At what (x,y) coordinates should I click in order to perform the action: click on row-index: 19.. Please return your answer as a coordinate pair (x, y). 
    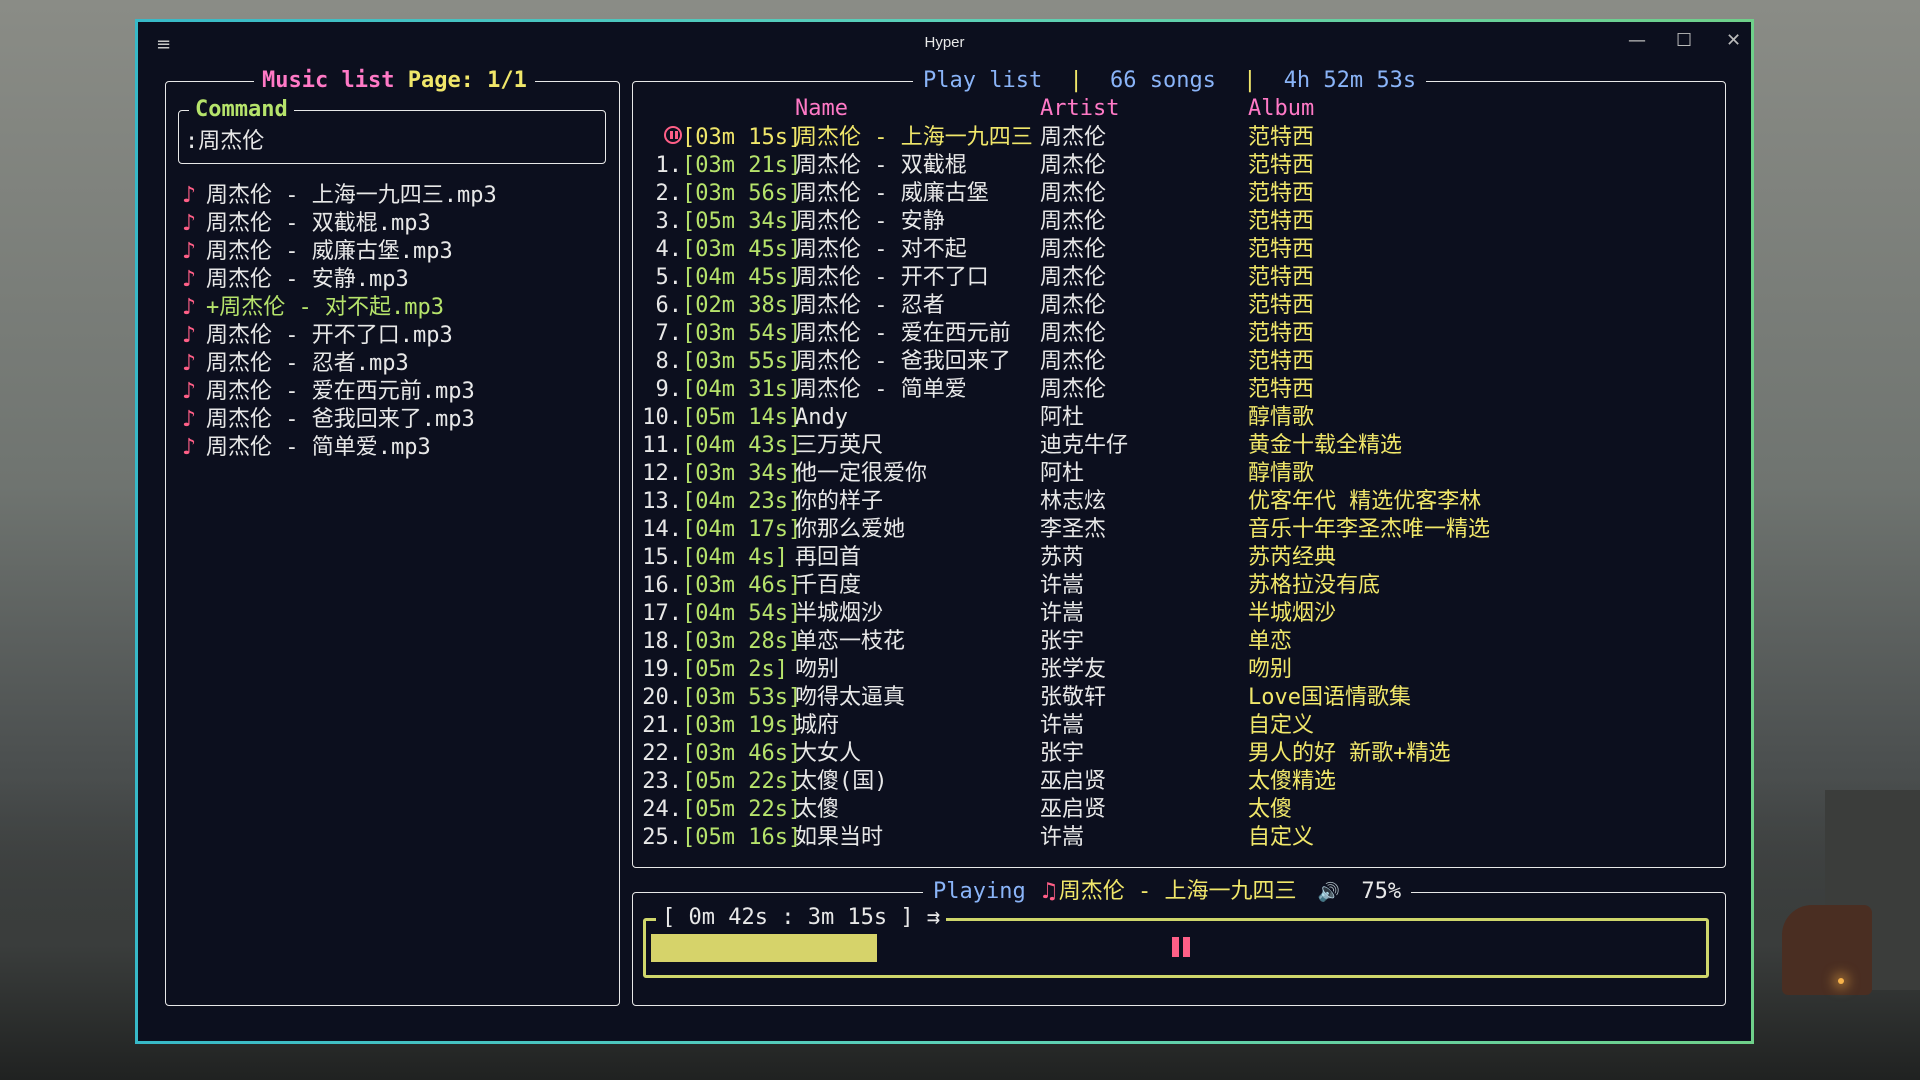
    Looking at the image, I should click on (662, 669).